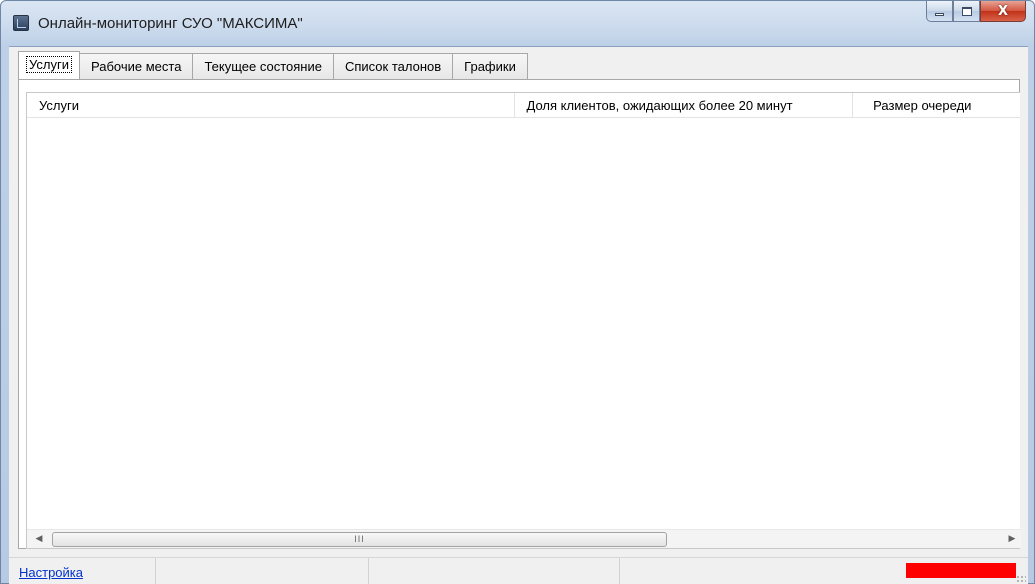 The height and width of the screenshot is (584, 1035). What do you see at coordinates (961, 570) in the screenshot?
I see `status-indicator` at bounding box center [961, 570].